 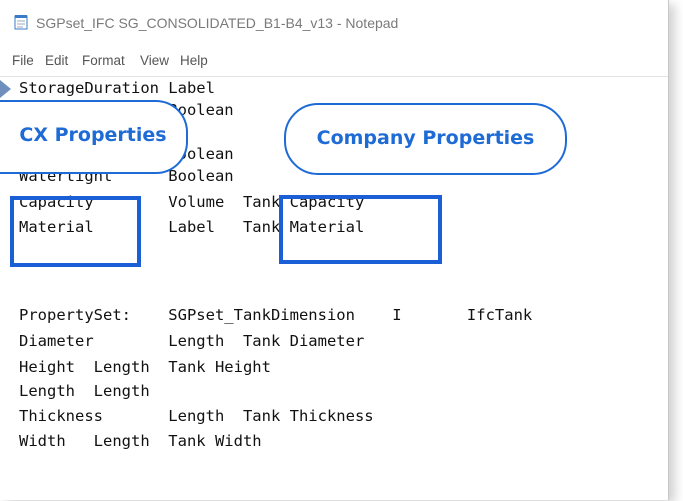 What do you see at coordinates (425, 139) in the screenshot?
I see `company-properties-callout: Company Properties` at bounding box center [425, 139].